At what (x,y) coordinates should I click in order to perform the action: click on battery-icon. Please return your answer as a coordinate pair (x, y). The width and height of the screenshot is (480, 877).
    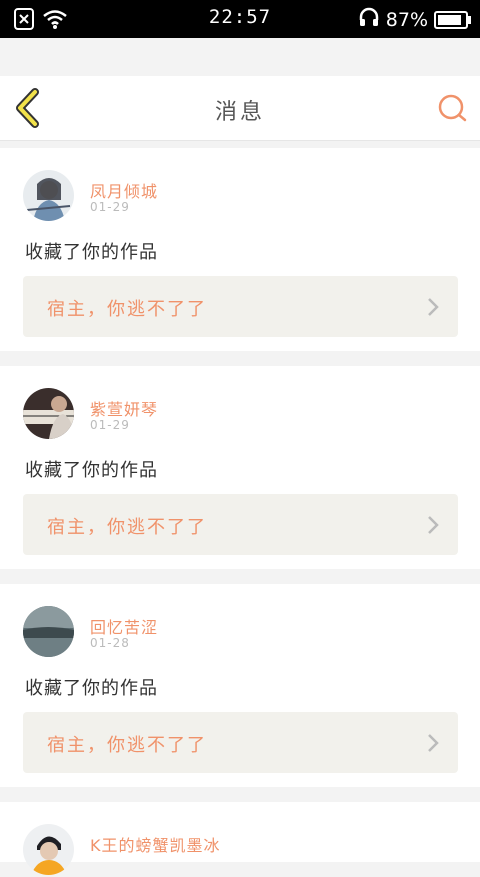
    Looking at the image, I should click on (452, 19).